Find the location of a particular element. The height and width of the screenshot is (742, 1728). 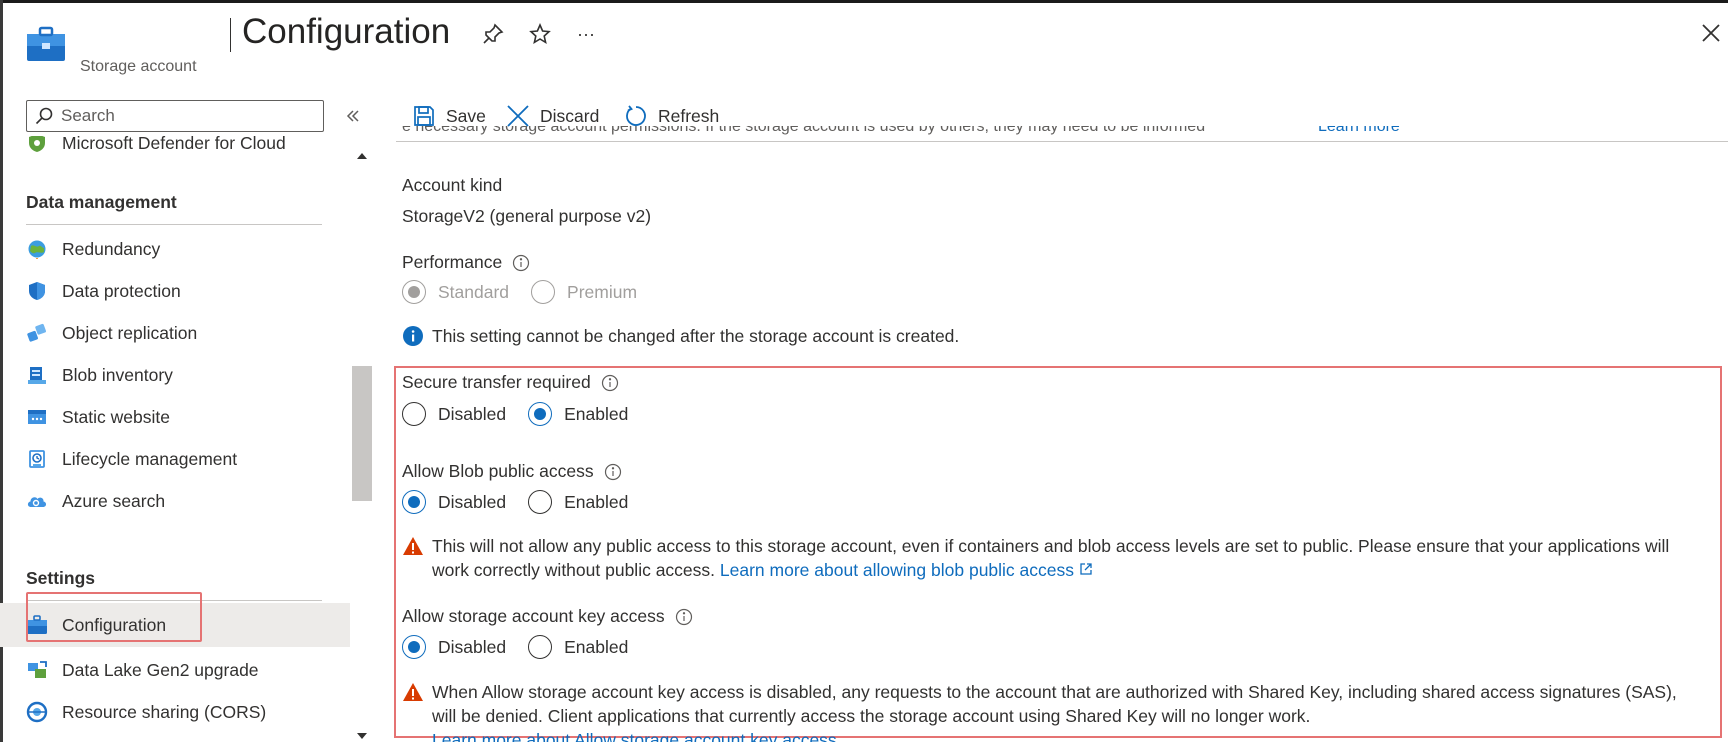

secure-transfer-enabled-label: Enabled is located at coordinates (596, 413).